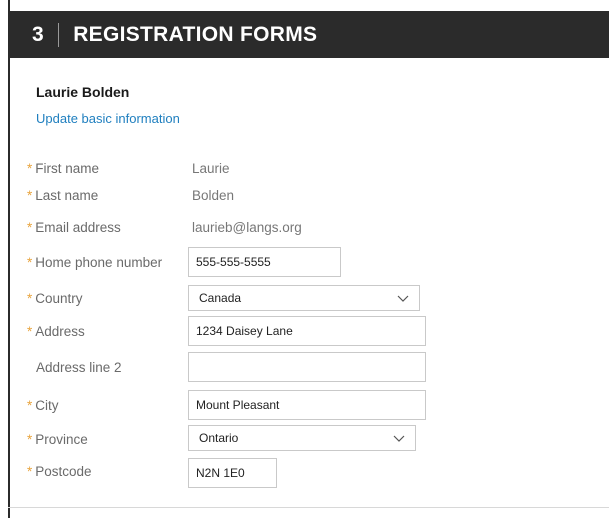 This screenshot has height=518, width=609. Describe the element at coordinates (57, 439) in the screenshot. I see `province-label: * Province` at that location.